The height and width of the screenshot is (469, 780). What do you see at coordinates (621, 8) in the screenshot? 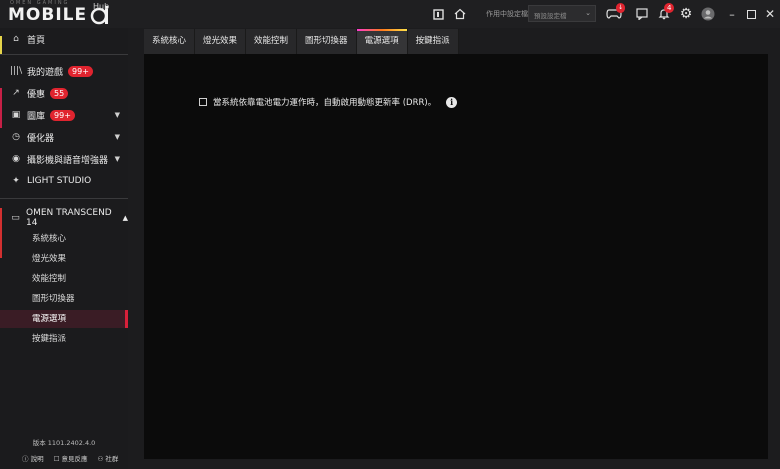
I see `download-badge: ↓` at bounding box center [621, 8].